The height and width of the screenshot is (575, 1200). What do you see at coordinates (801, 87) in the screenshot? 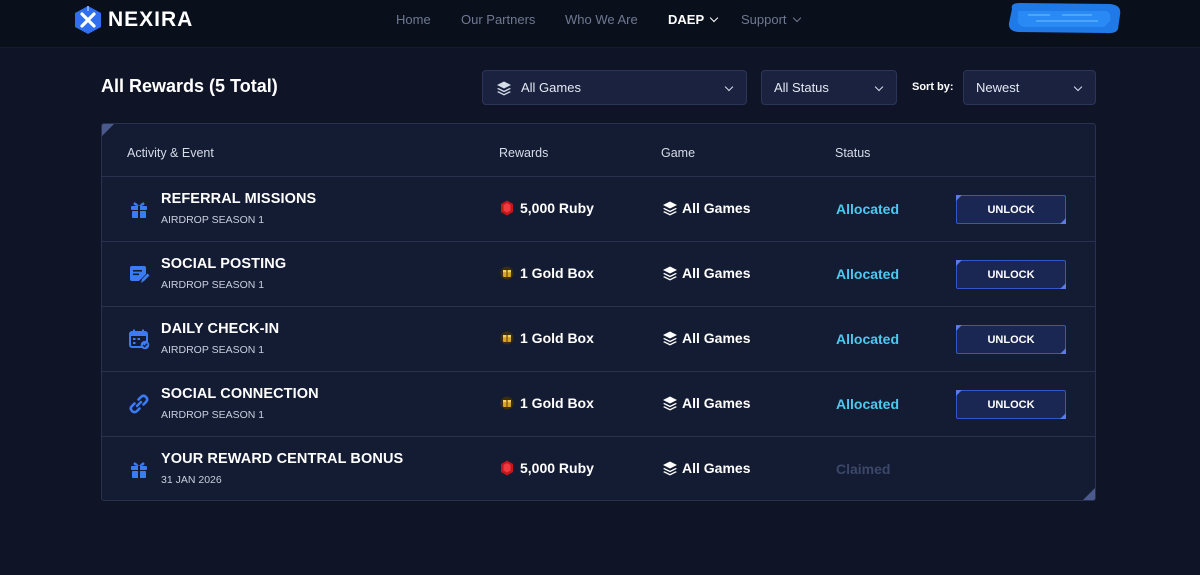
I see `status-filter-value: All Status` at bounding box center [801, 87].